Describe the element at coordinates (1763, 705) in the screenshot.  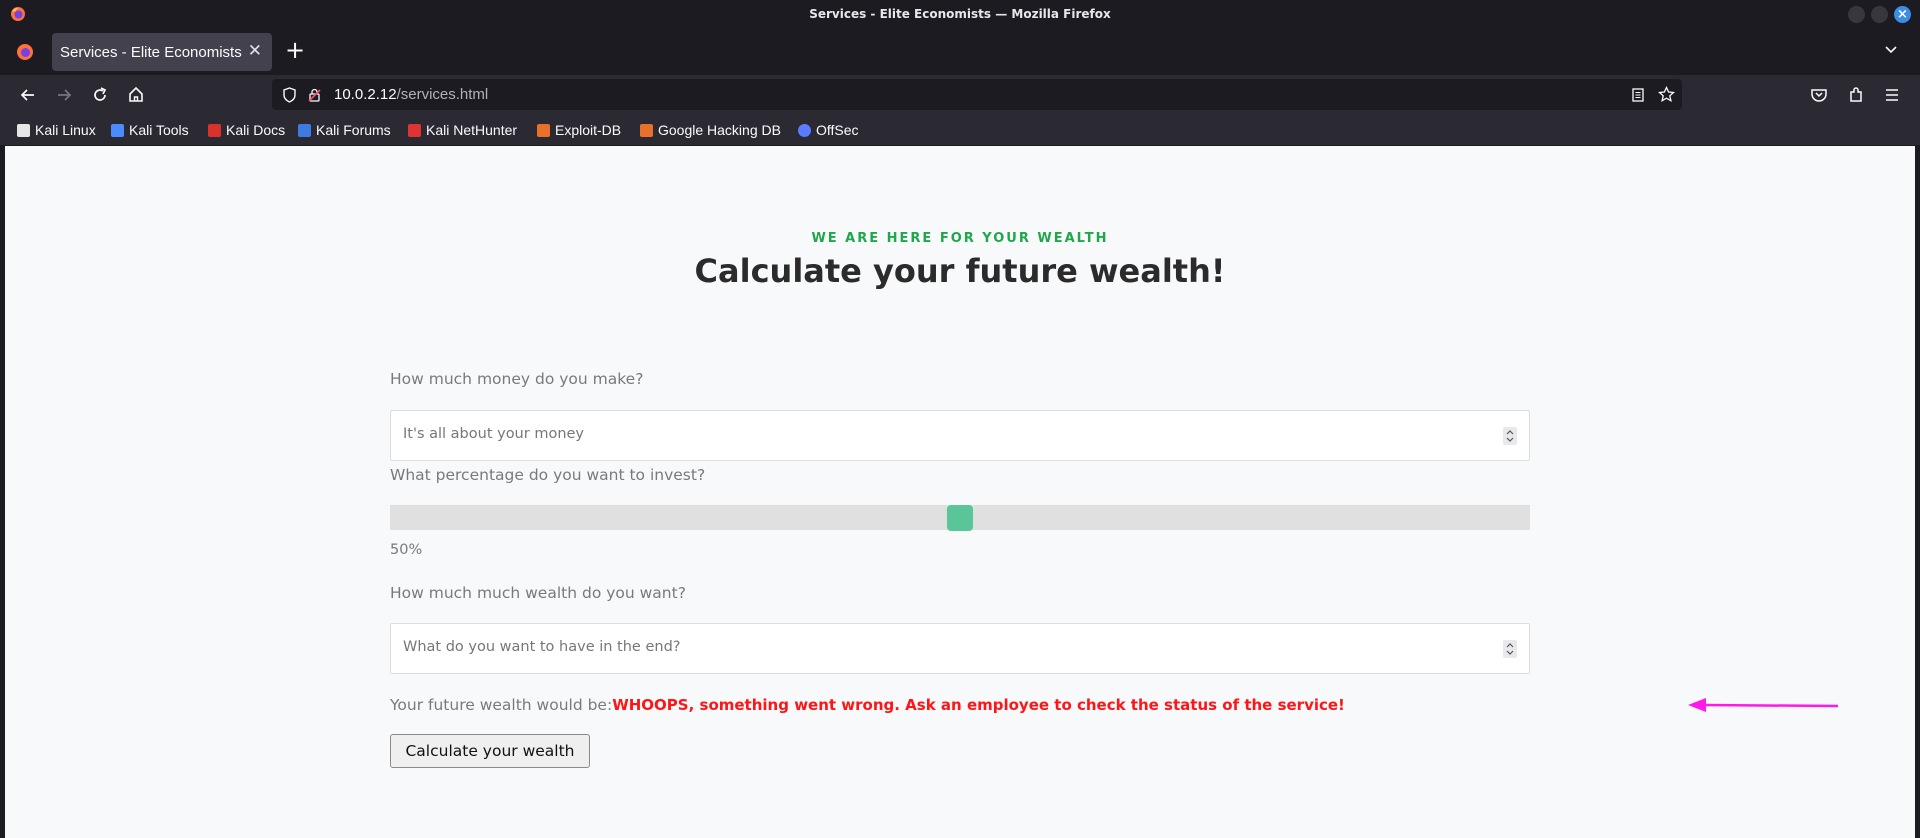
I see `annotation-arrow-icon` at that location.